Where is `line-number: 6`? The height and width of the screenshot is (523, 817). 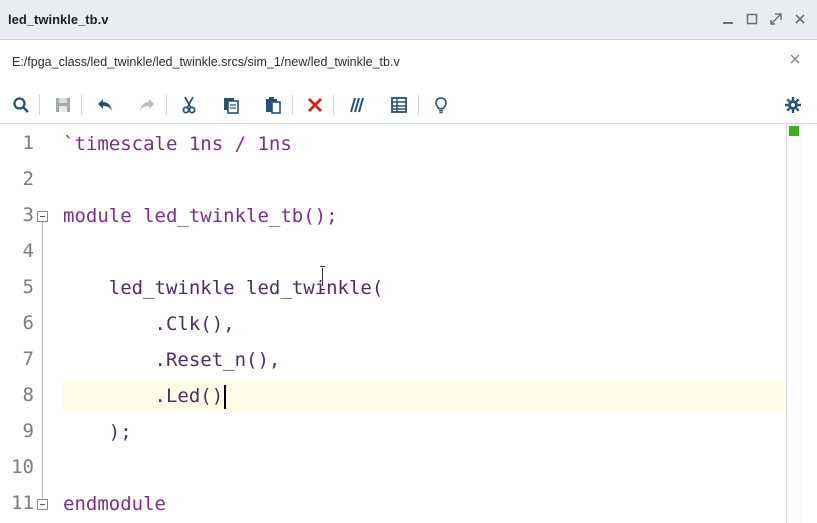 line-number: 6 is located at coordinates (28, 323).